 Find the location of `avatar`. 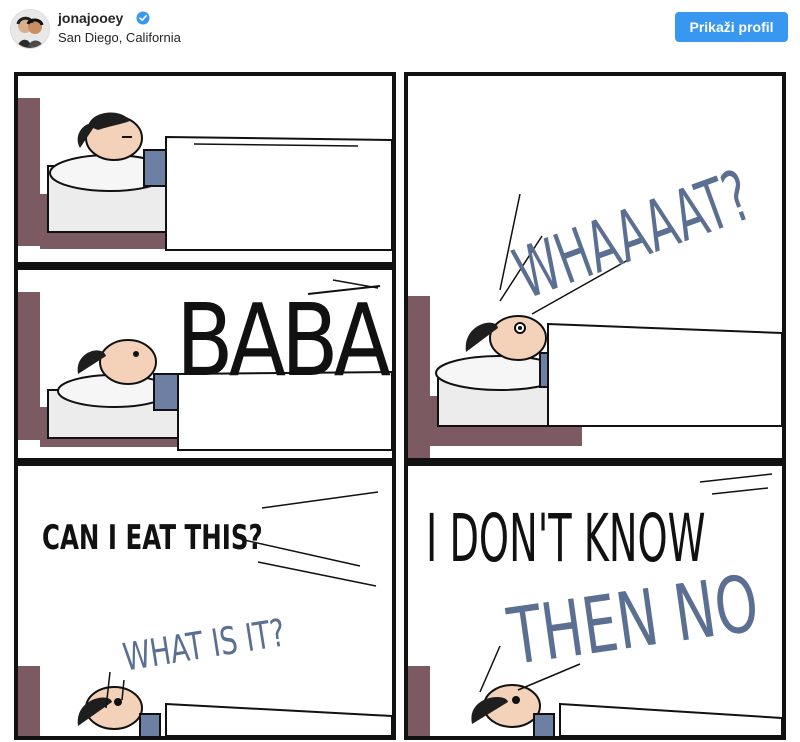

avatar is located at coordinates (30, 29).